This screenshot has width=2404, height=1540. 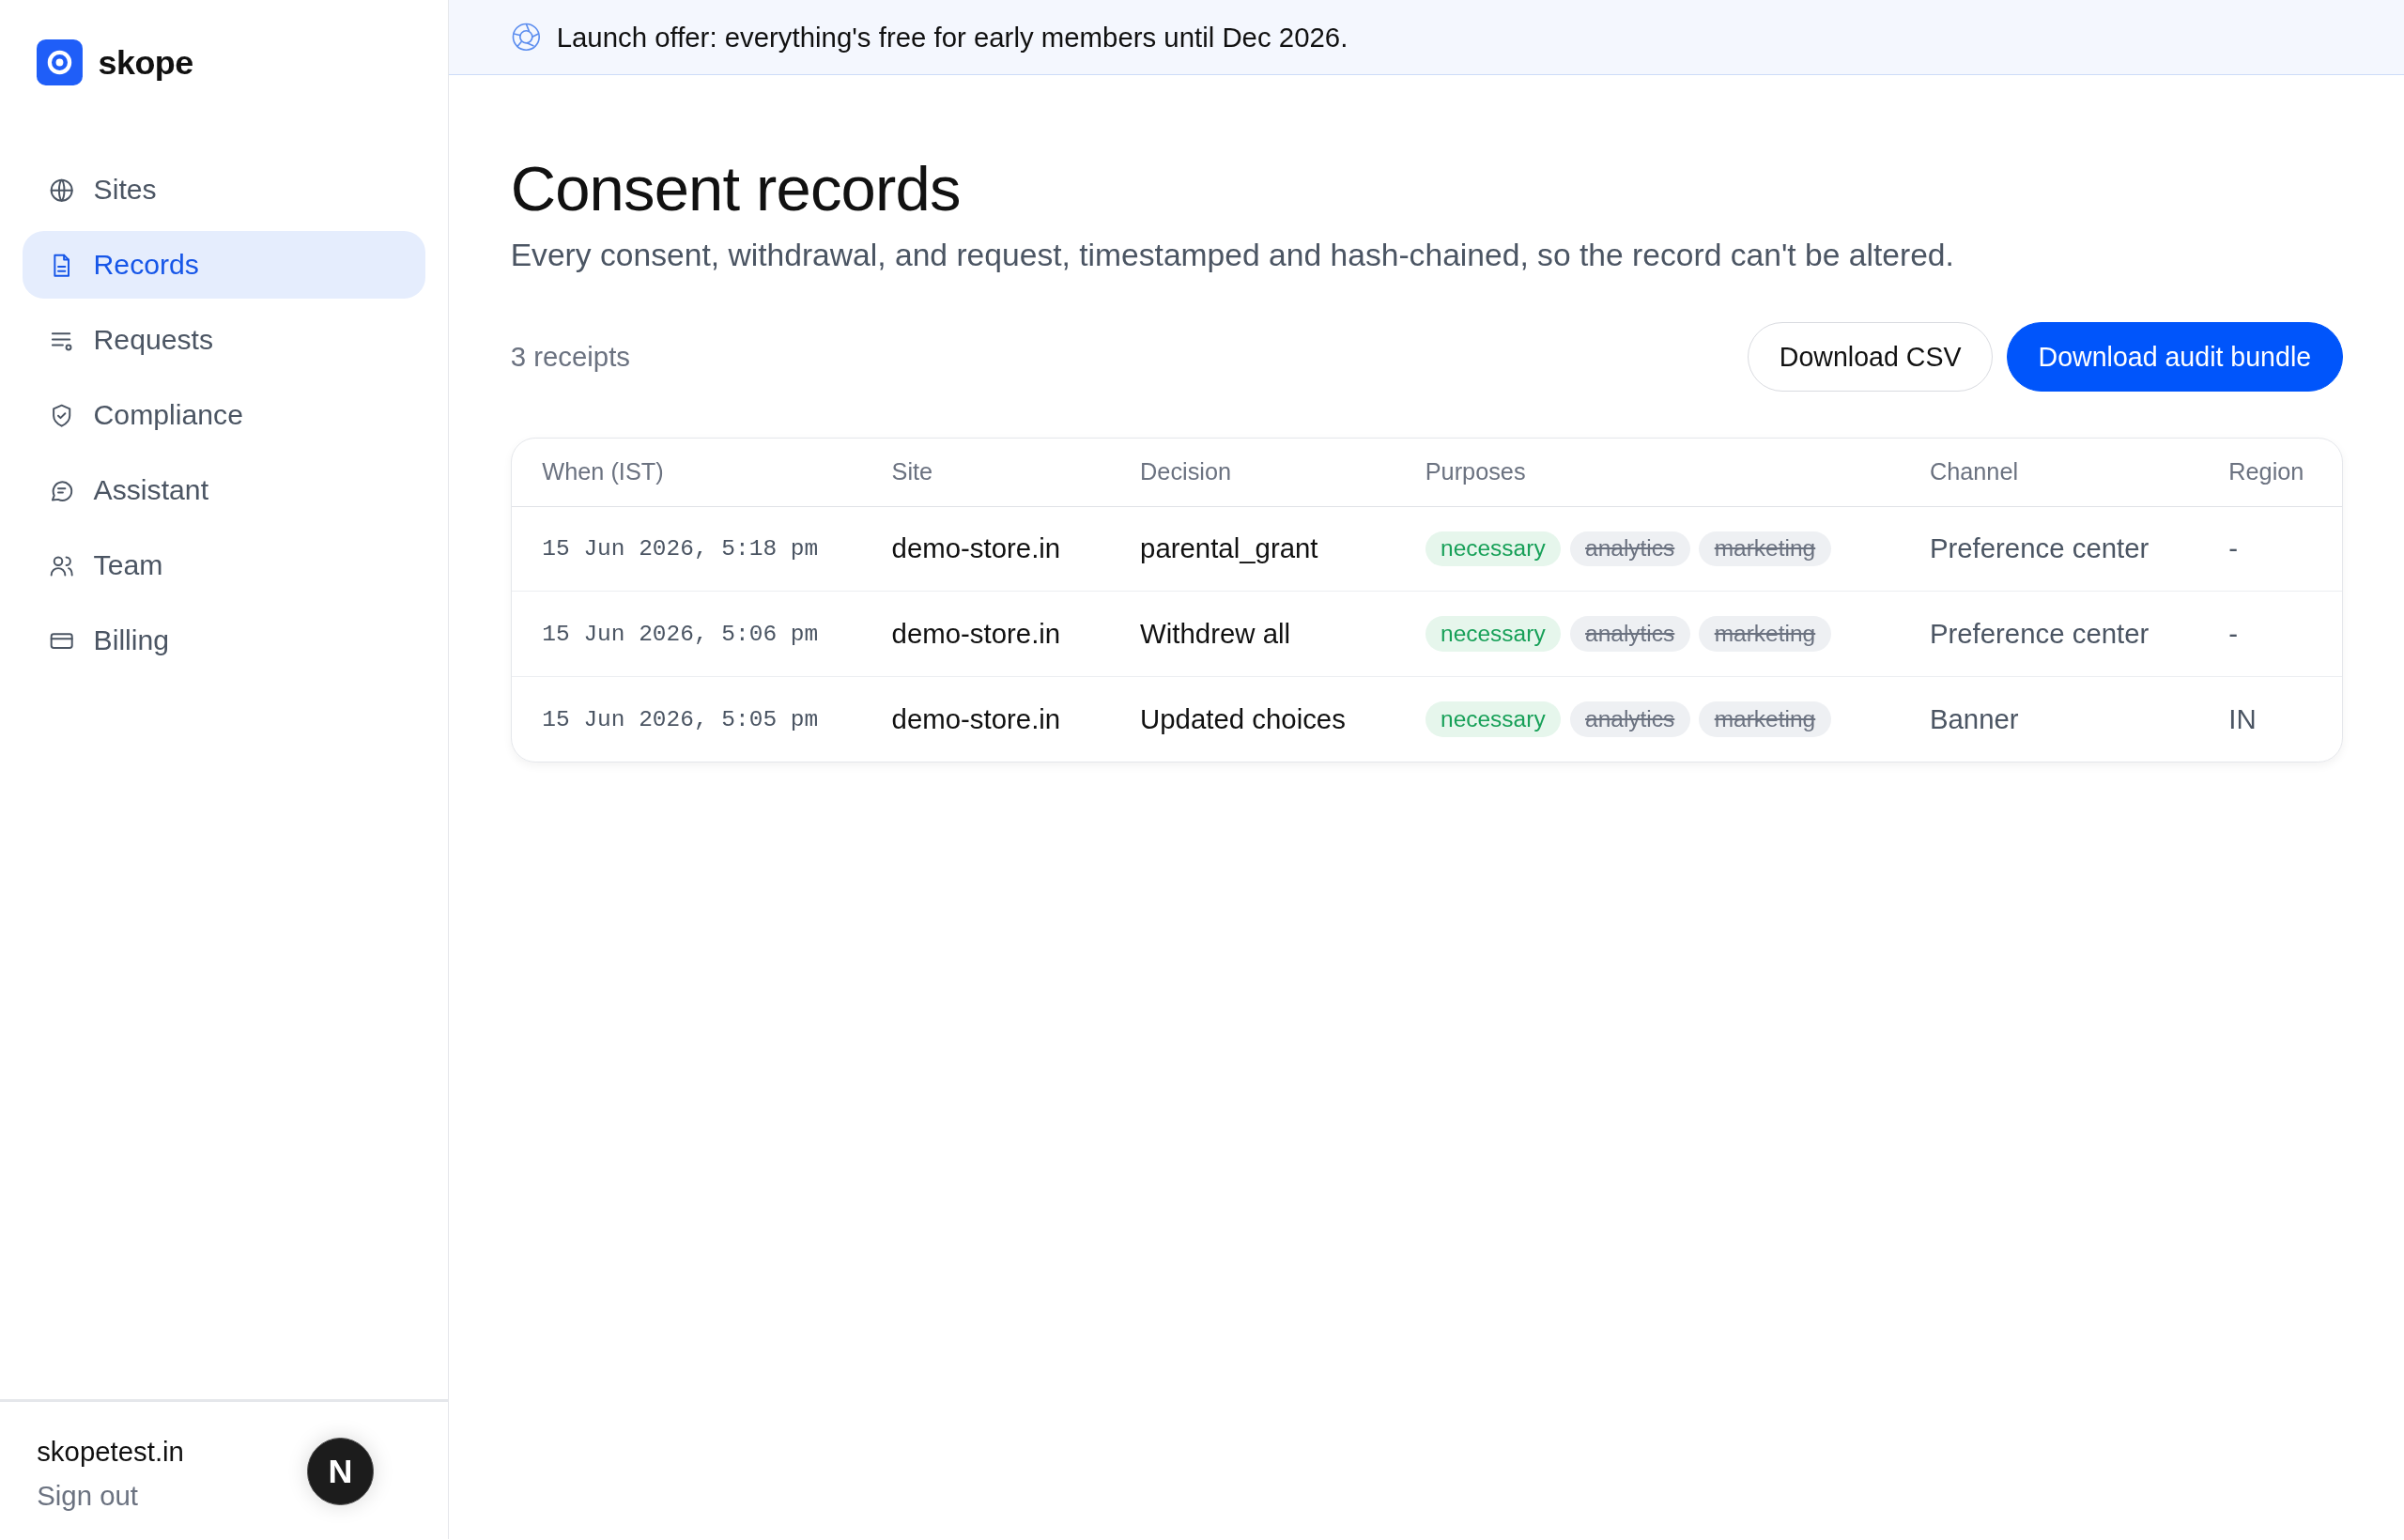 I want to click on decision-cell: parental_grant, so click(x=1229, y=548).